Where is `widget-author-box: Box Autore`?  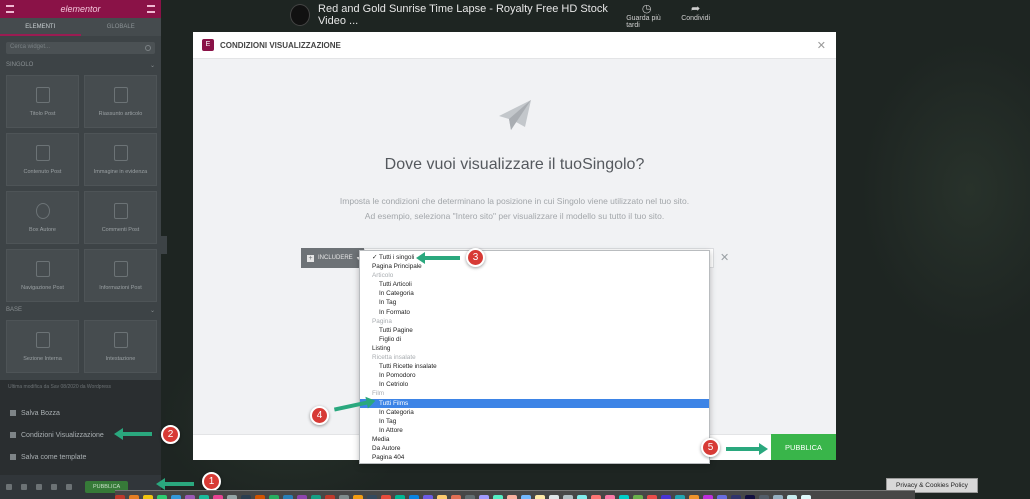 widget-author-box: Box Autore is located at coordinates (42, 217).